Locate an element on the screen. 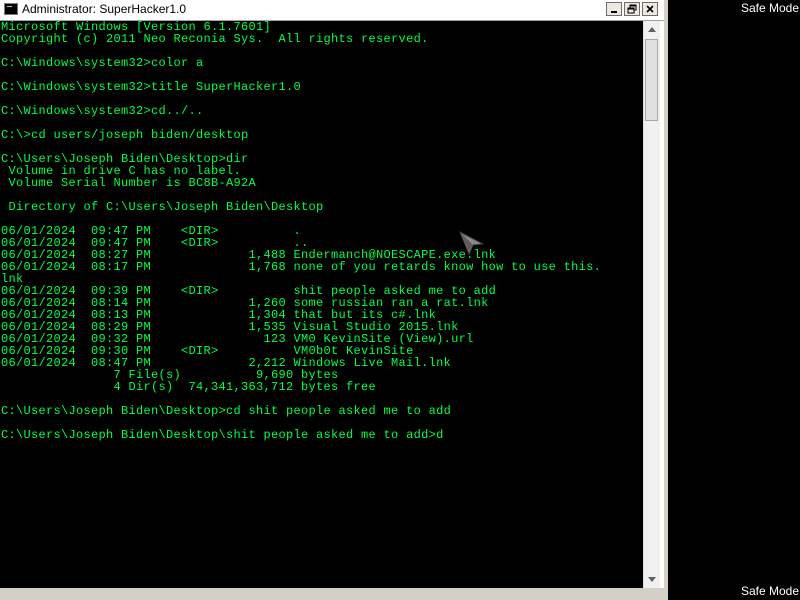 Image resolution: width=800 pixels, height=600 pixels. console-line: 4 Dir(s) 74,341,363,712 bytes free is located at coordinates (189, 387).